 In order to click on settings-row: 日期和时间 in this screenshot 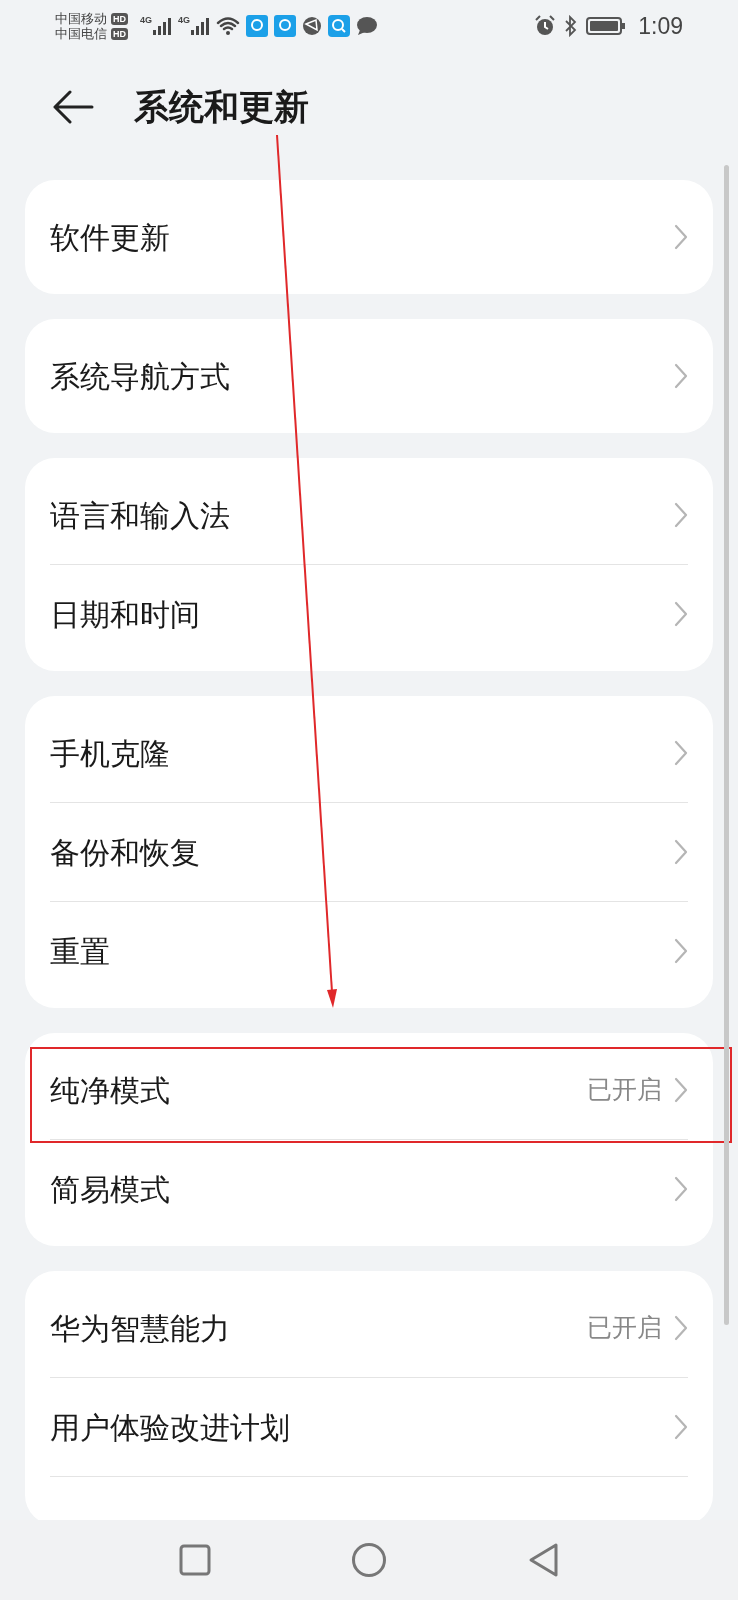, I will do `click(369, 614)`.